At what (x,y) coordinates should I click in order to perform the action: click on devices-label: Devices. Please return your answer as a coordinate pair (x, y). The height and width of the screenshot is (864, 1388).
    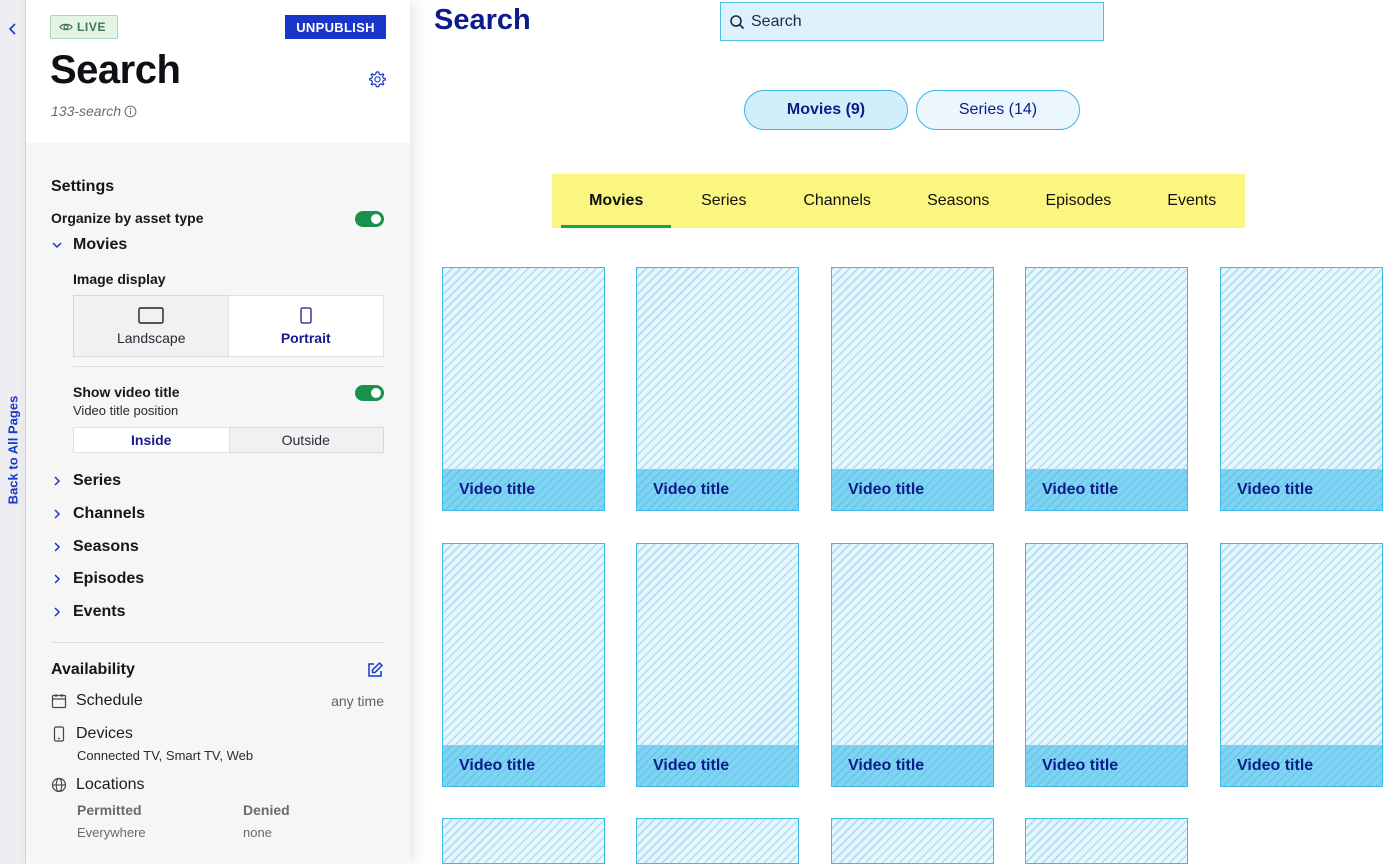
    Looking at the image, I should click on (104, 733).